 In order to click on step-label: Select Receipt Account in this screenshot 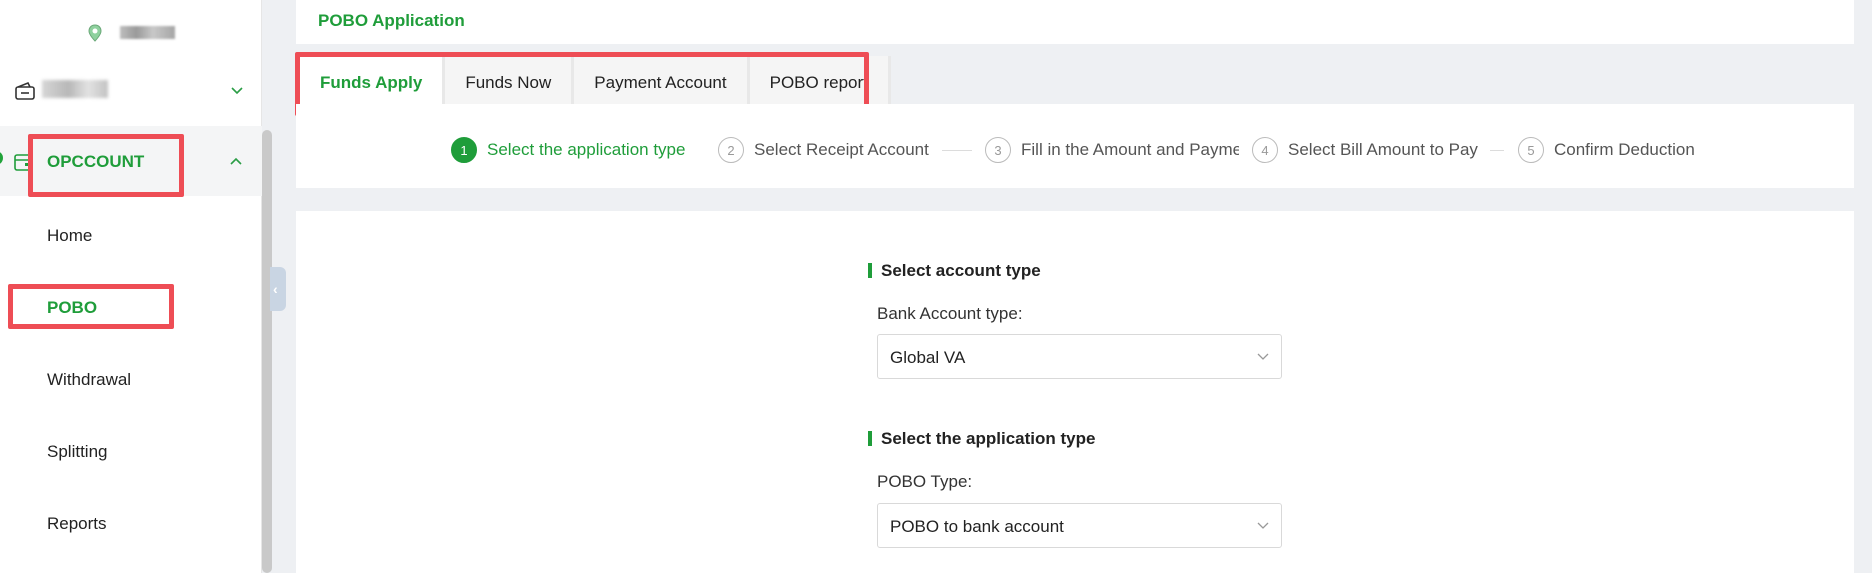, I will do `click(841, 149)`.